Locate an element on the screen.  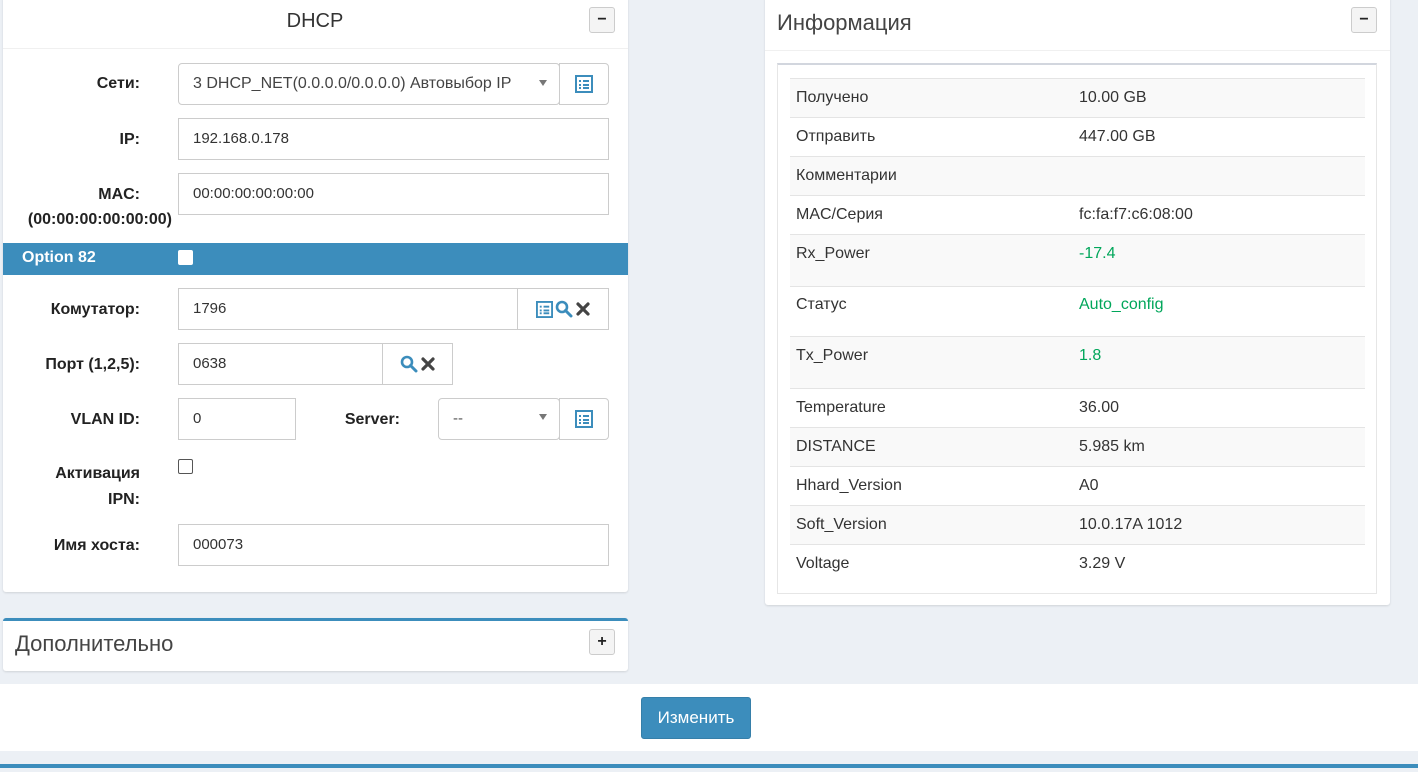
mac-input: 00:00:00:00:00:00 is located at coordinates (393, 194).